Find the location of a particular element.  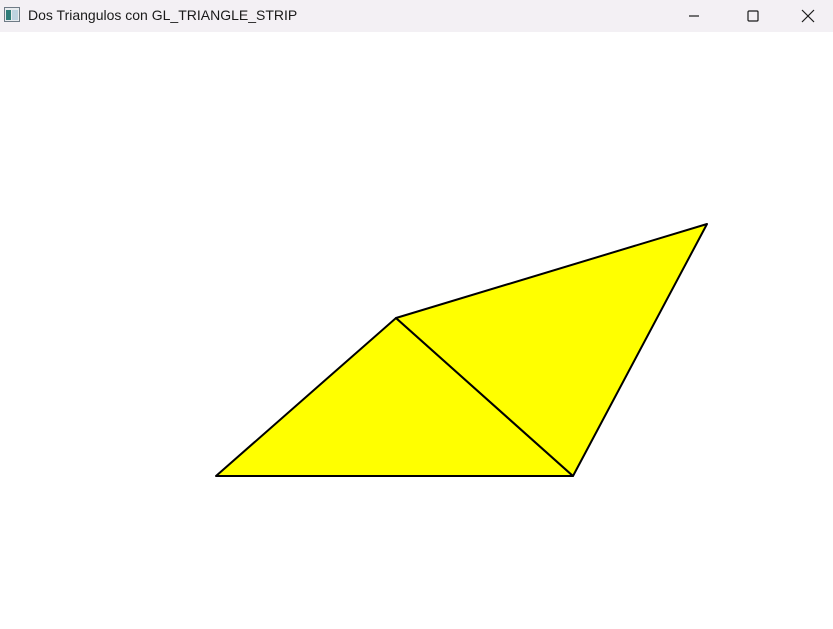

maximize-icon is located at coordinates (753, 16).